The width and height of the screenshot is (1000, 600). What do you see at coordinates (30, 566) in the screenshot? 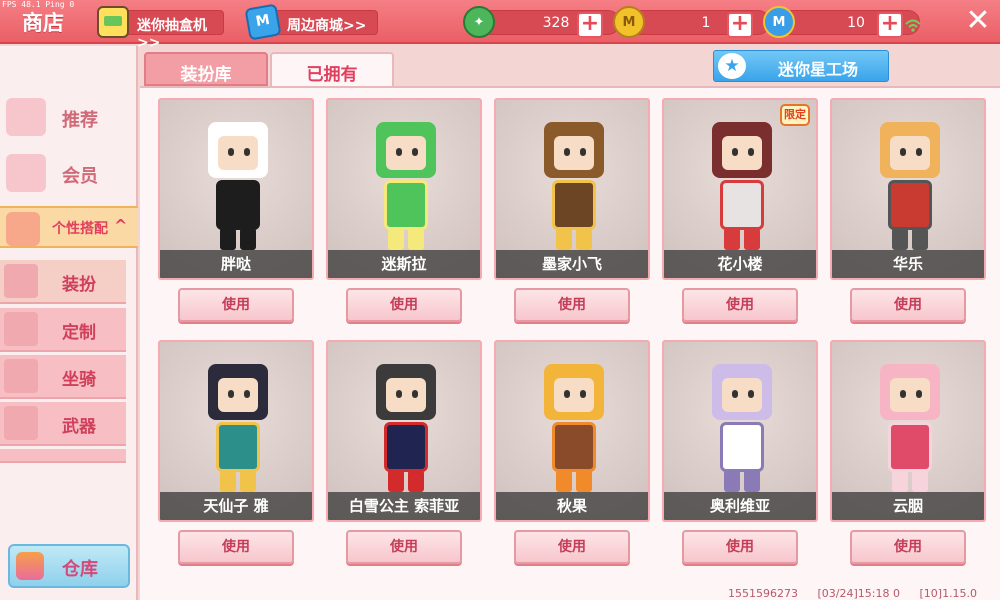
I see `warehouse-icon` at bounding box center [30, 566].